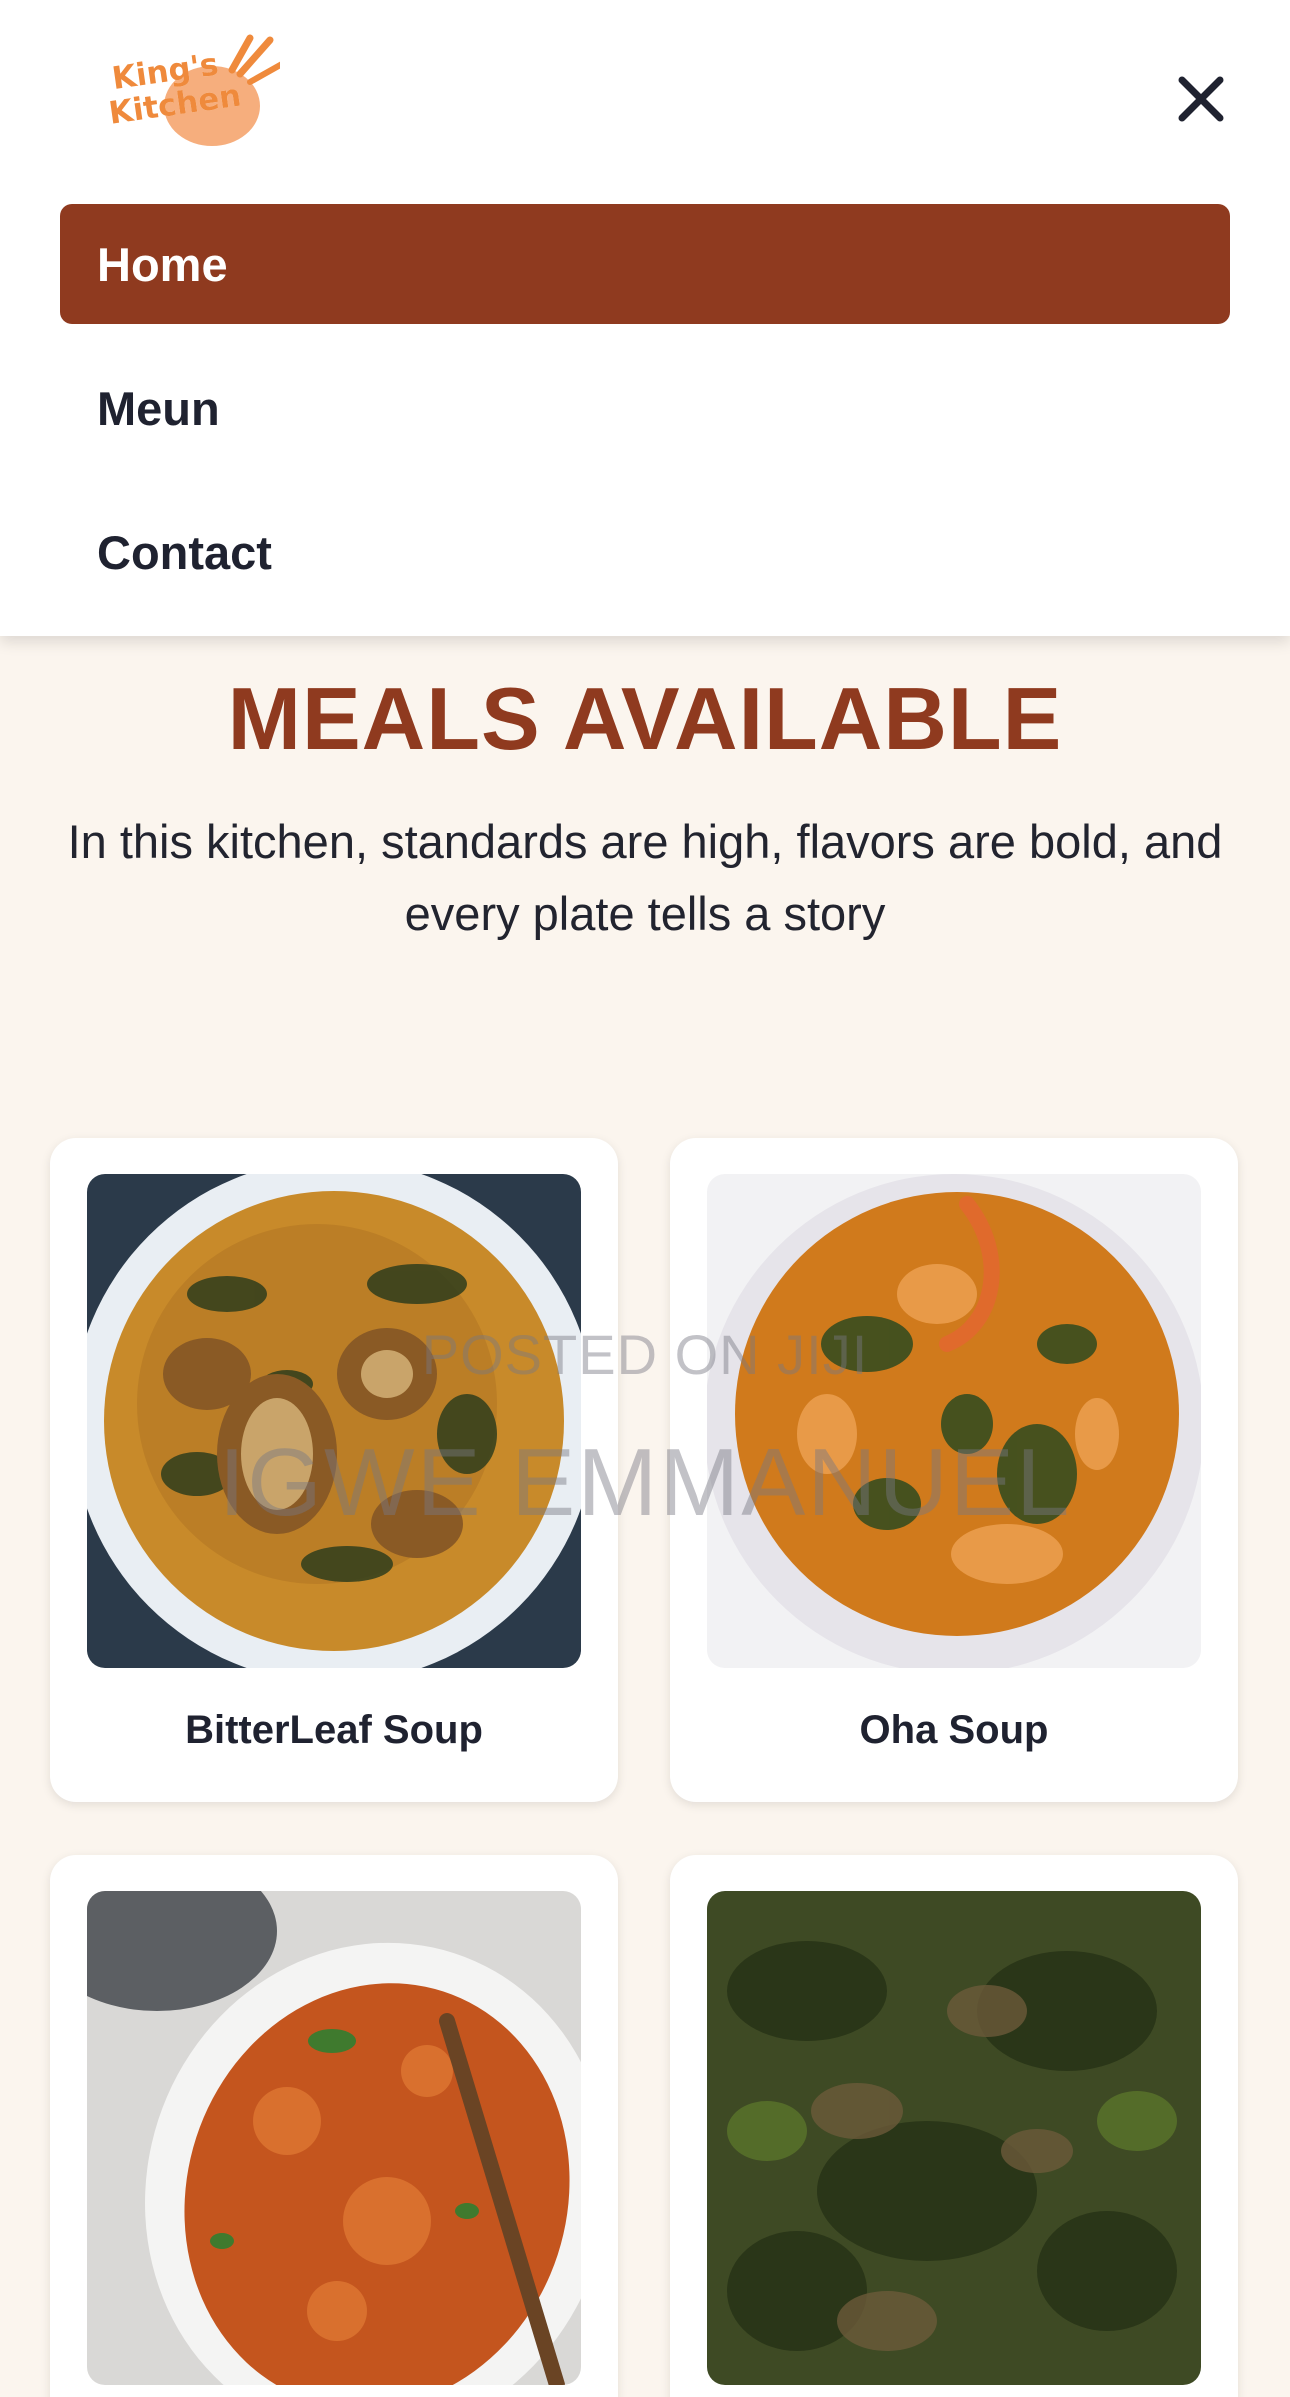 The height and width of the screenshot is (2397, 1290). Describe the element at coordinates (645, 264) in the screenshot. I see `nav-item-home: Home` at that location.